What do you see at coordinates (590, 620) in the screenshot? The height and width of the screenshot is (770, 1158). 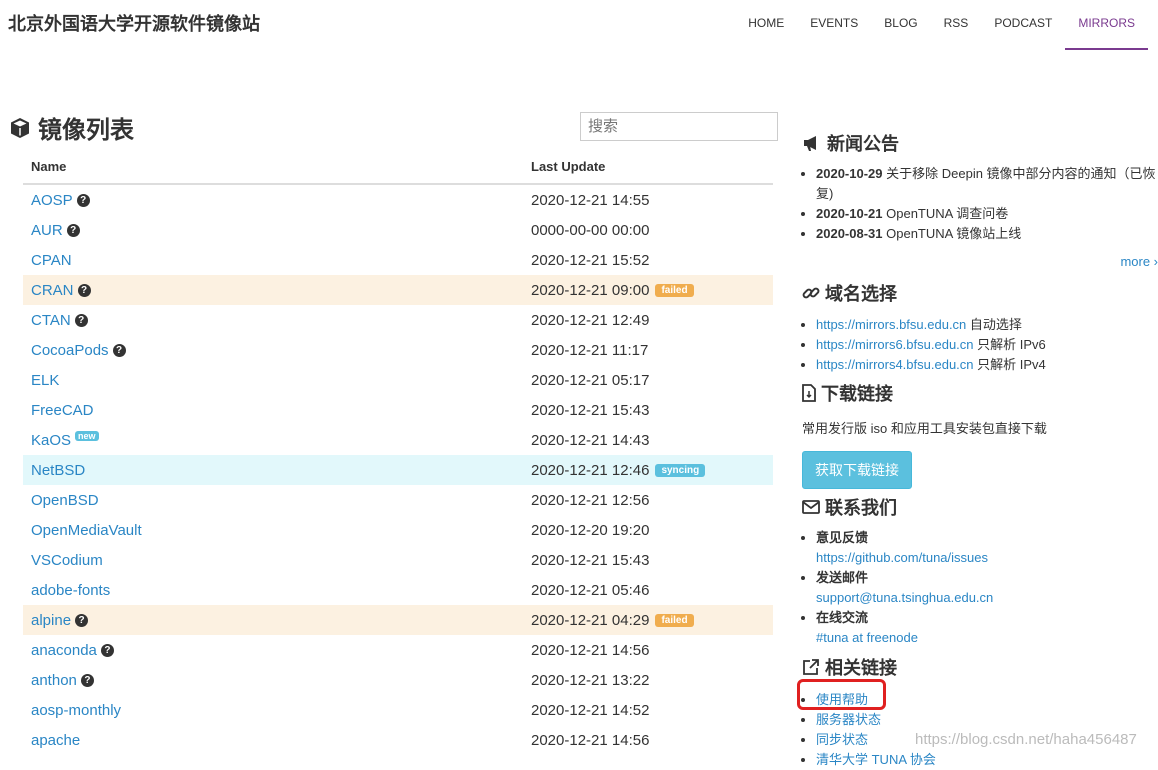 I see `last-update-time: 2020-12-21 04:29` at bounding box center [590, 620].